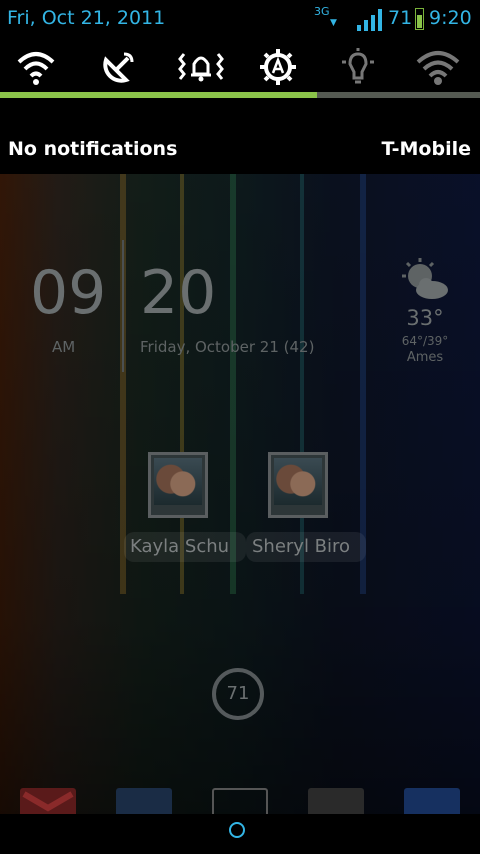 The image size is (480, 854). Describe the element at coordinates (93, 149) in the screenshot. I see `no-notifications-label: No notifications` at that location.